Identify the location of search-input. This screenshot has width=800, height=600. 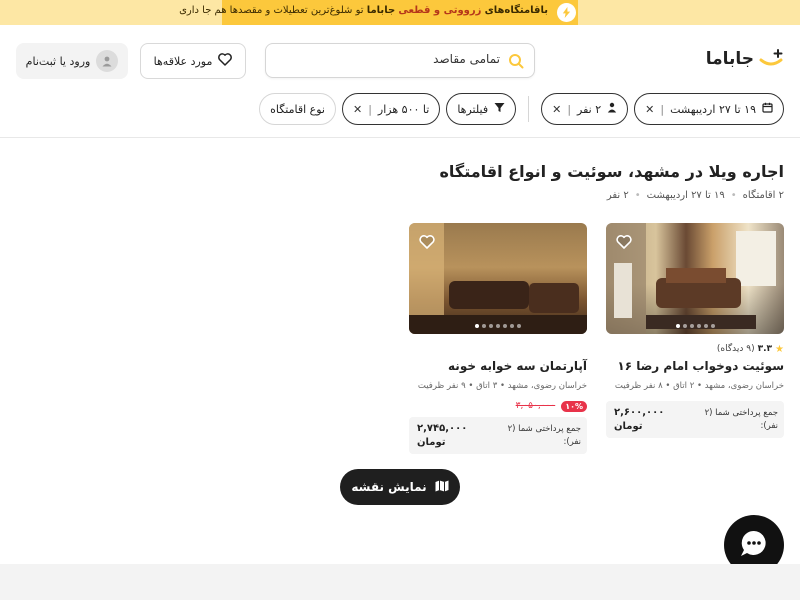
(400, 59).